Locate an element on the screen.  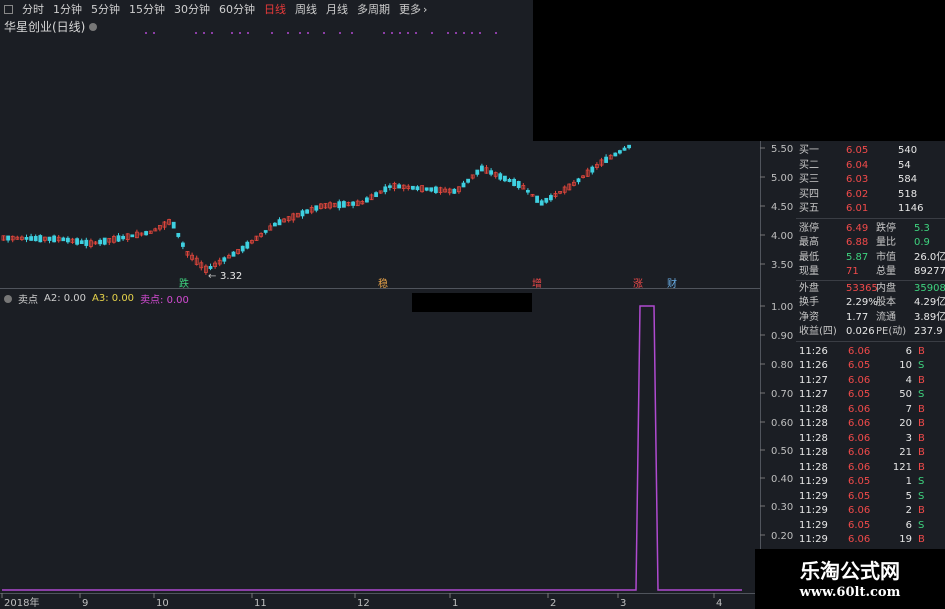
tick-price: 6.06 is located at coordinates (859, 539).